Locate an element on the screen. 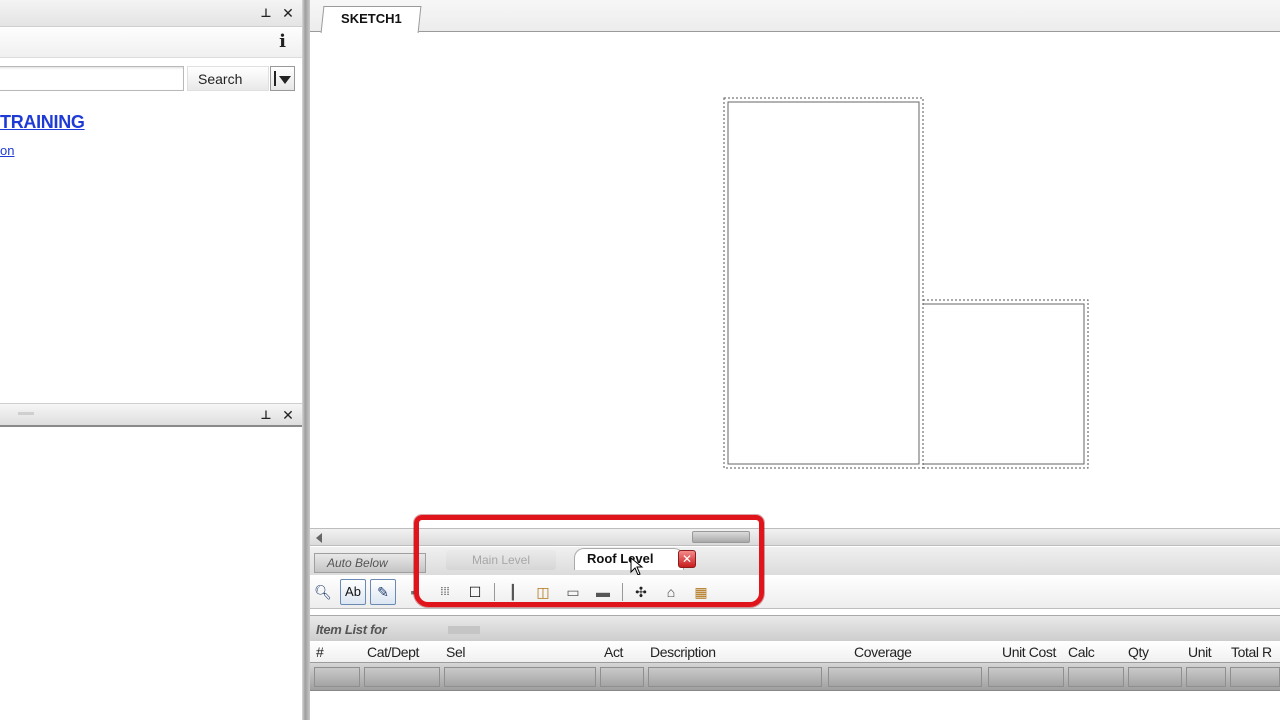 Image resolution: width=1280 pixels, height=720 pixels. text-label-button: Ab is located at coordinates (353, 592).